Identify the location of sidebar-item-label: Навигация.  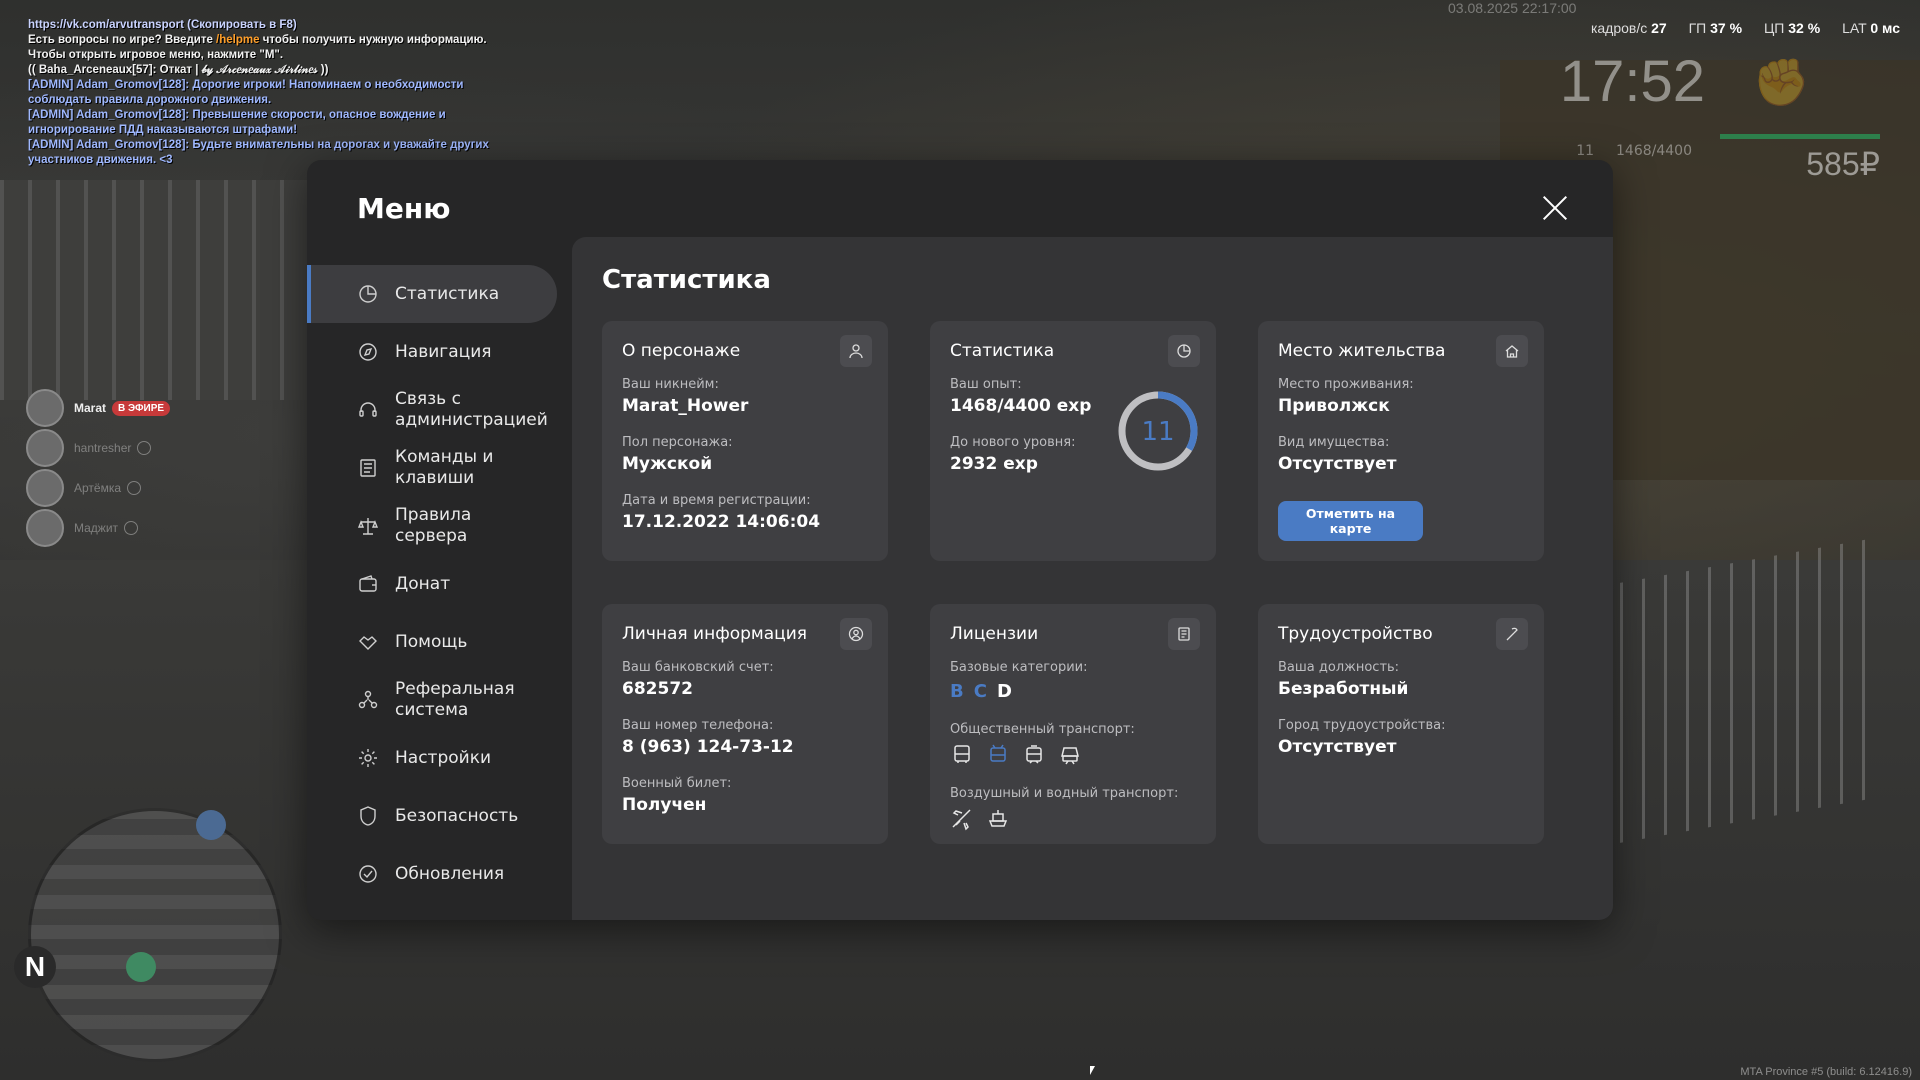
(443, 351).